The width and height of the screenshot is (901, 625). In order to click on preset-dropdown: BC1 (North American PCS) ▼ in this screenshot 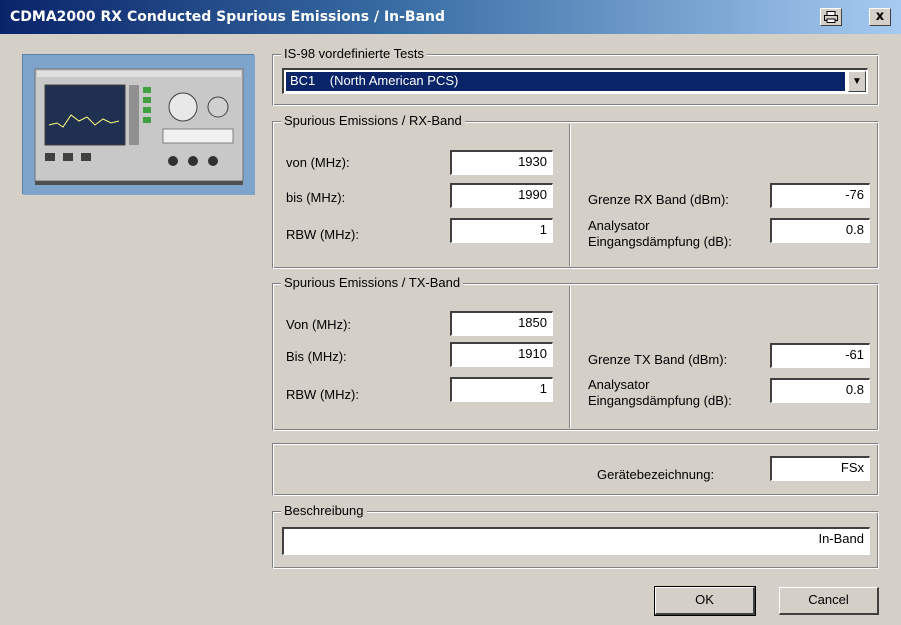, I will do `click(575, 81)`.